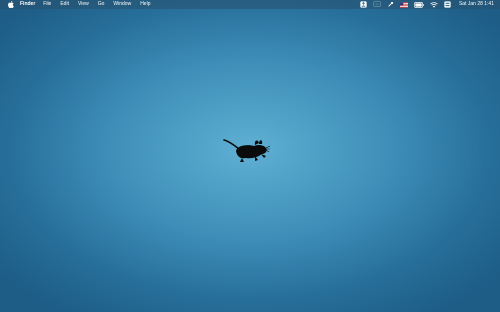 The image size is (500, 312). What do you see at coordinates (27, 4) in the screenshot?
I see `menu-app-finder: Finder` at bounding box center [27, 4].